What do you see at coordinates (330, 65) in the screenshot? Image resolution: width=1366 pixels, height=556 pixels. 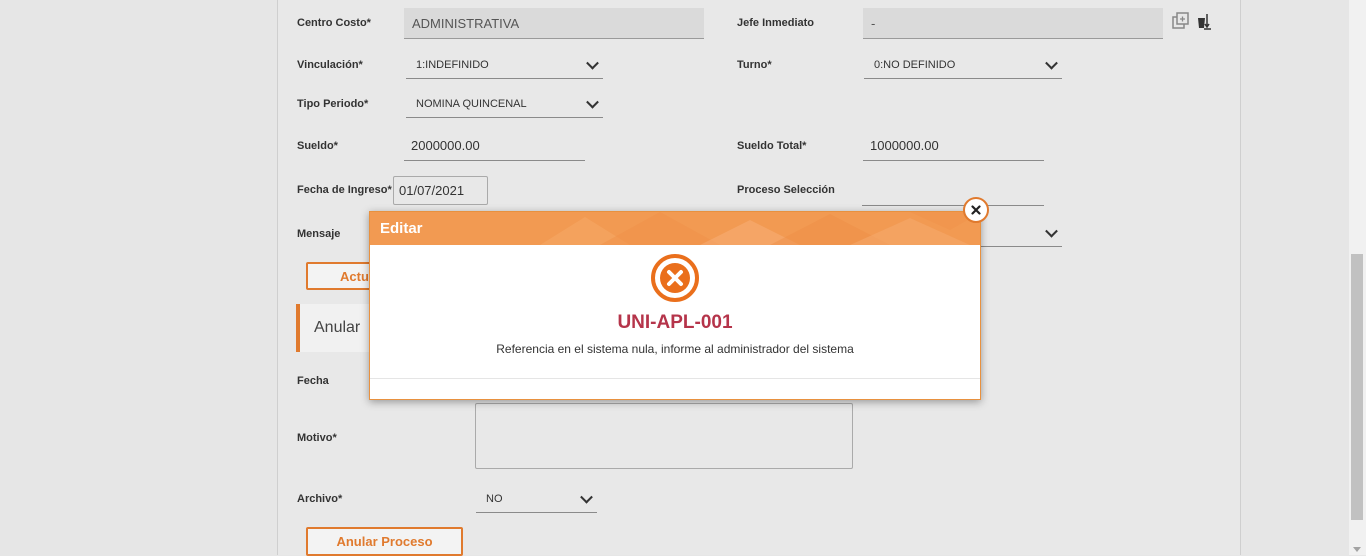 I see `vinculacion-label: Vinculación*` at bounding box center [330, 65].